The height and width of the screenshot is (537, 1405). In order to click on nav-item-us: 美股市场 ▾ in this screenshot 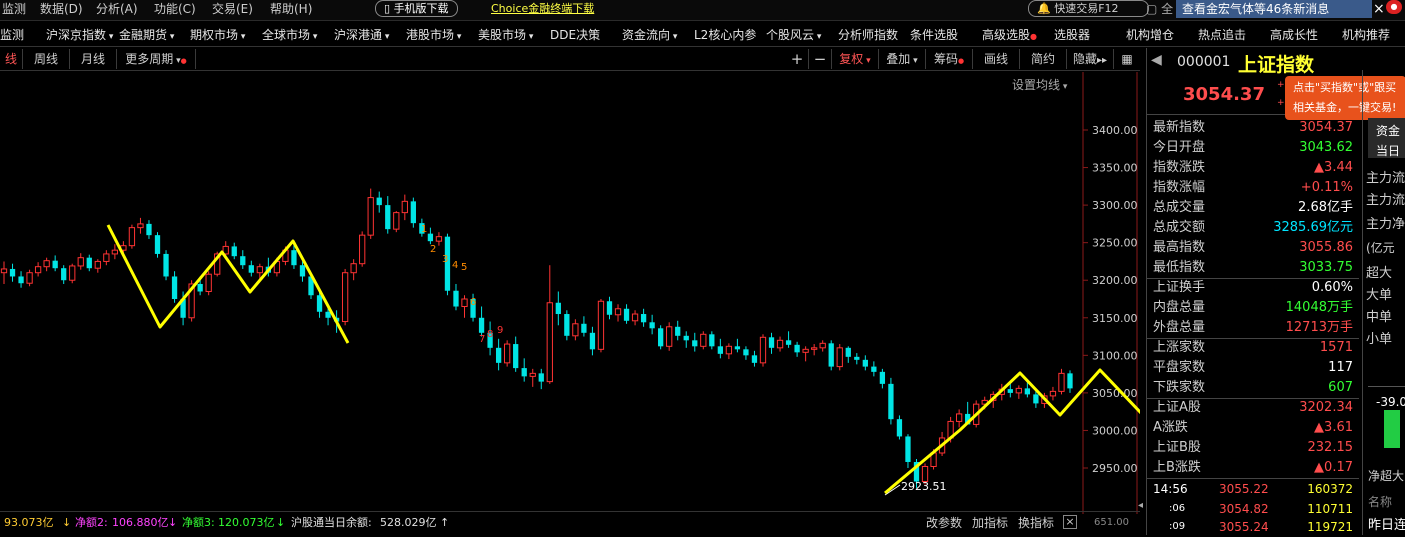, I will do `click(505, 36)`.